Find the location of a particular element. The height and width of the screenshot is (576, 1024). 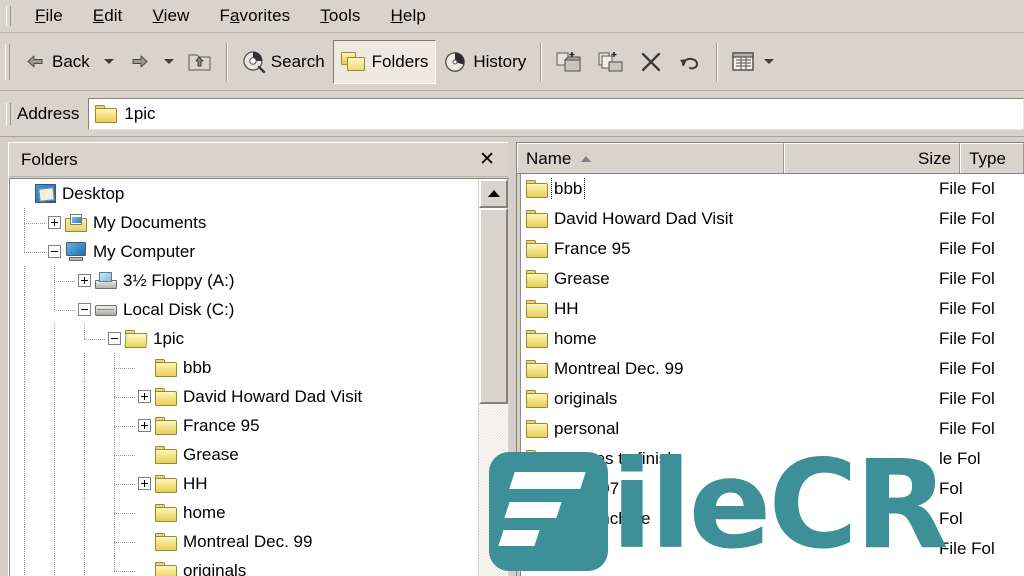

menu-bar-grip is located at coordinates (8, 16).